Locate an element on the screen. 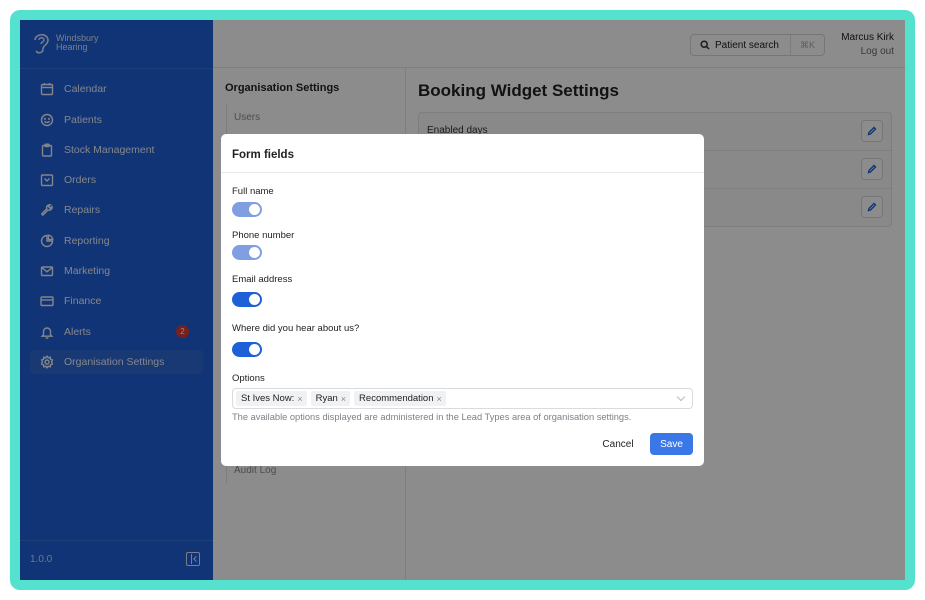 The width and height of the screenshot is (925, 600). phone-number-toggle is located at coordinates (247, 252).